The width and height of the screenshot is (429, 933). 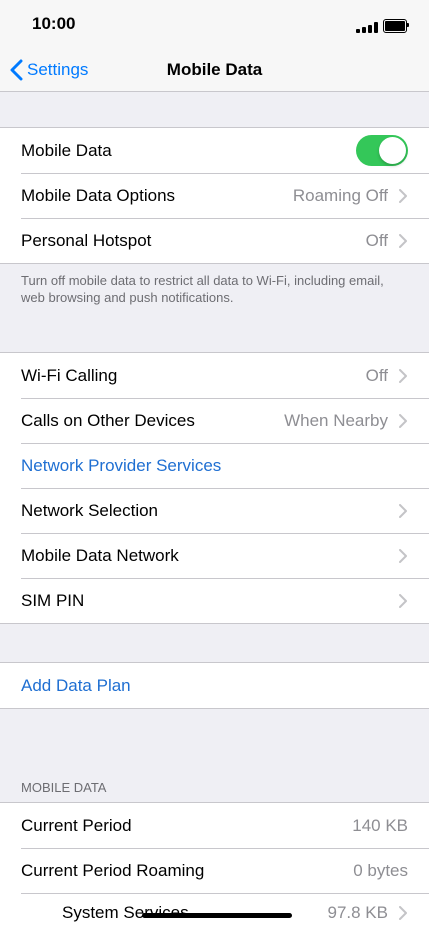 What do you see at coordinates (358, 912) in the screenshot?
I see `system-services-value: 97.8 KB` at bounding box center [358, 912].